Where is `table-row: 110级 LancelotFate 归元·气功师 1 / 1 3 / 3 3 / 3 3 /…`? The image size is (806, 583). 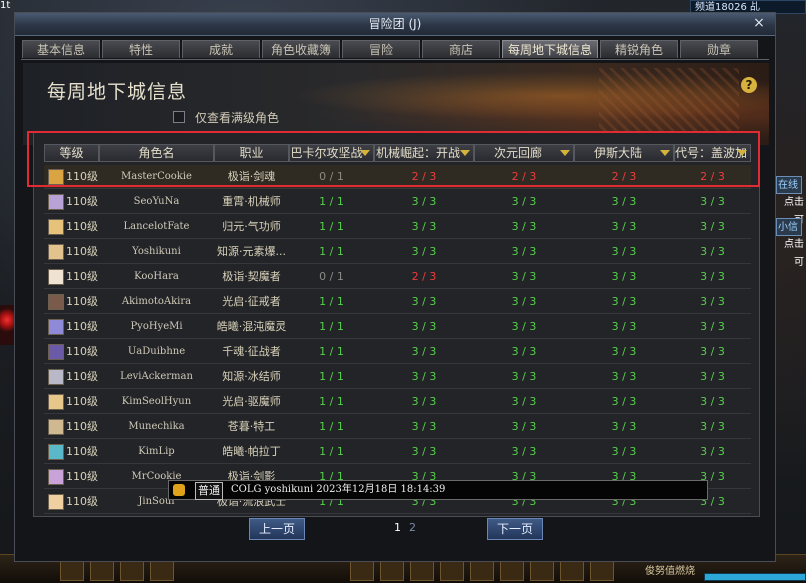
table-row: 110级 LancelotFate 归元·气功师 1 / 1 3 / 3 3 / 3 3 /… is located at coordinates (397, 227).